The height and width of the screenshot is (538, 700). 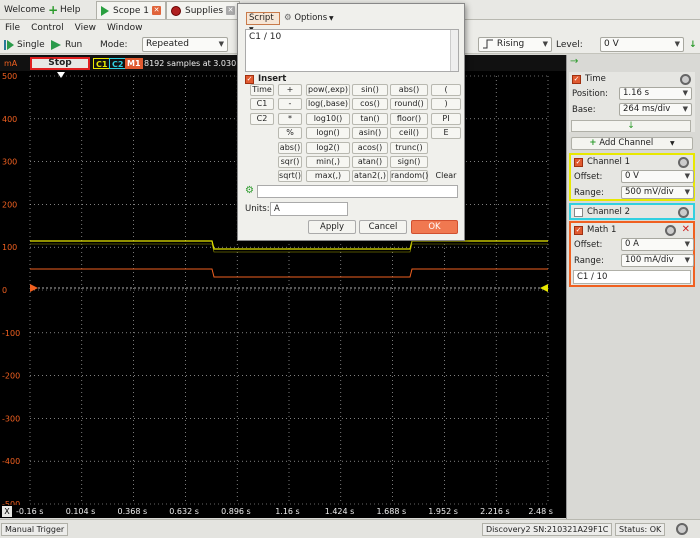 I want to click on insert-function-key: ceil(), so click(x=409, y=133).